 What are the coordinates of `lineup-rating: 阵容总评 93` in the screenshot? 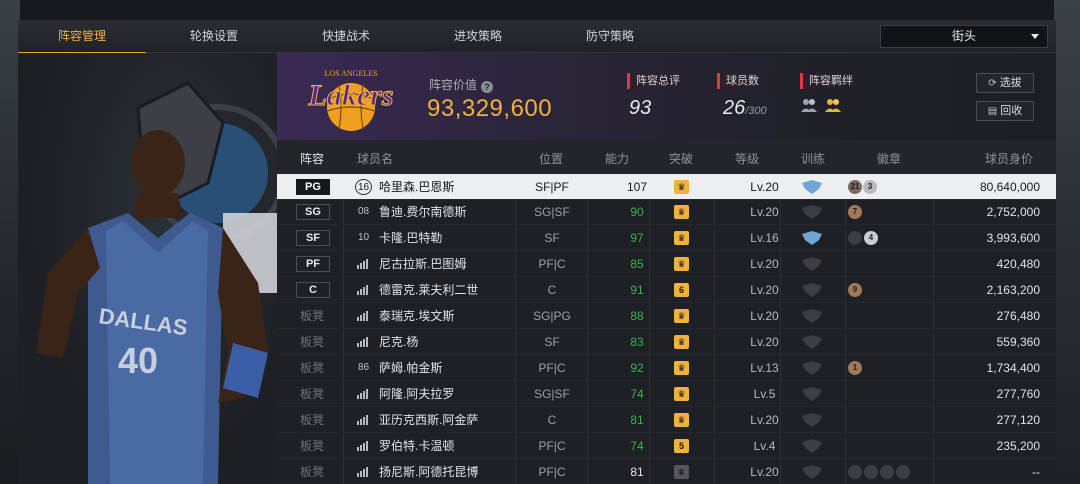 It's located at (661, 96).